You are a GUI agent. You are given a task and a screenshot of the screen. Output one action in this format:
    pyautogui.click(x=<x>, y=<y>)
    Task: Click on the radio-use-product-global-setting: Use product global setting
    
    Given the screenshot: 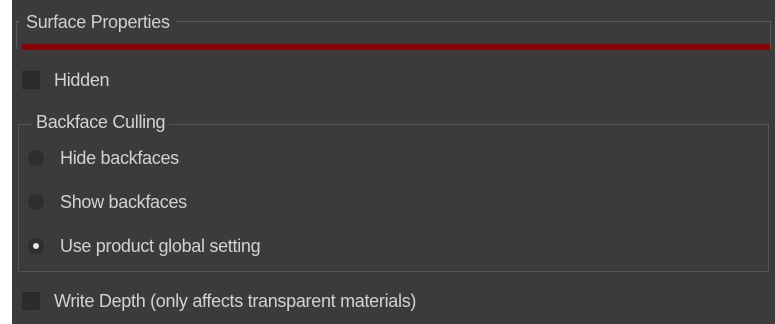 What is the action you would take?
    pyautogui.click(x=144, y=246)
    